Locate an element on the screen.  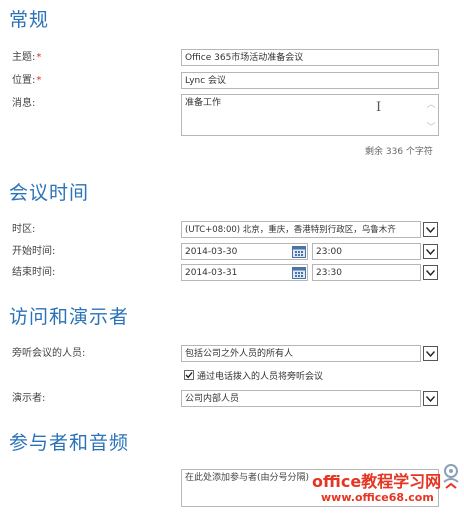
checkmark-icon is located at coordinates (189, 375).